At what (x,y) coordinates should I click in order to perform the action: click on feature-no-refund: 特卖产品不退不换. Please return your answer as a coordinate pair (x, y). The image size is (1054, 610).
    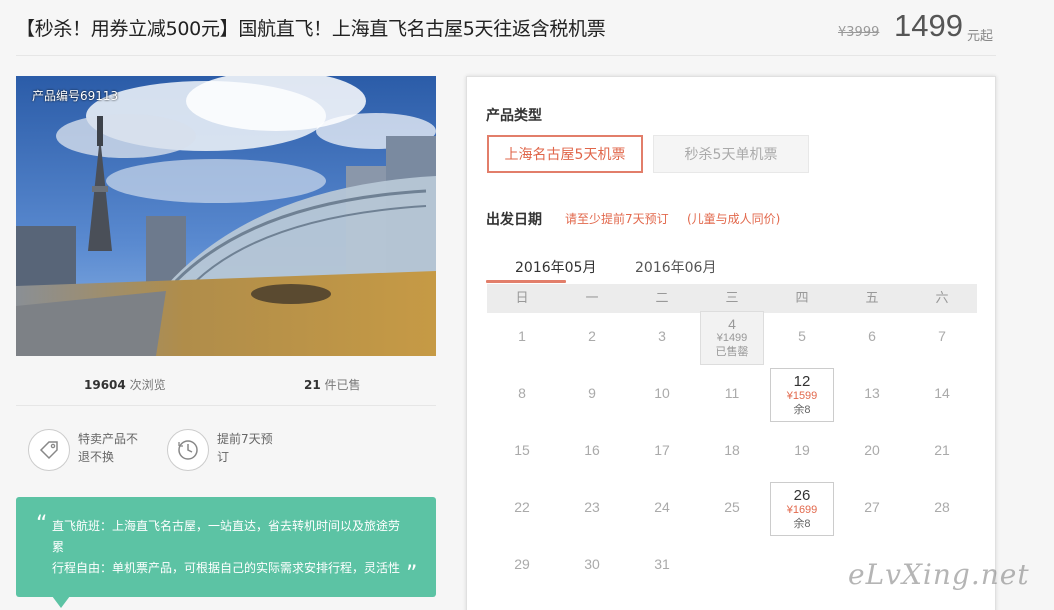
    Looking at the image, I should click on (86, 450).